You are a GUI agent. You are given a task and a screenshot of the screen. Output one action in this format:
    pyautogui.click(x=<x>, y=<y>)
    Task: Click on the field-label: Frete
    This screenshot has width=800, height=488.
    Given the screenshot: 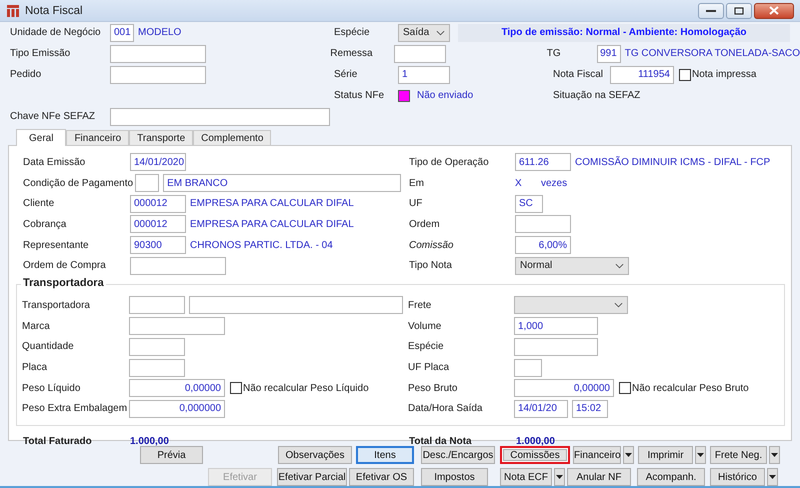 What is the action you would take?
    pyautogui.click(x=420, y=305)
    